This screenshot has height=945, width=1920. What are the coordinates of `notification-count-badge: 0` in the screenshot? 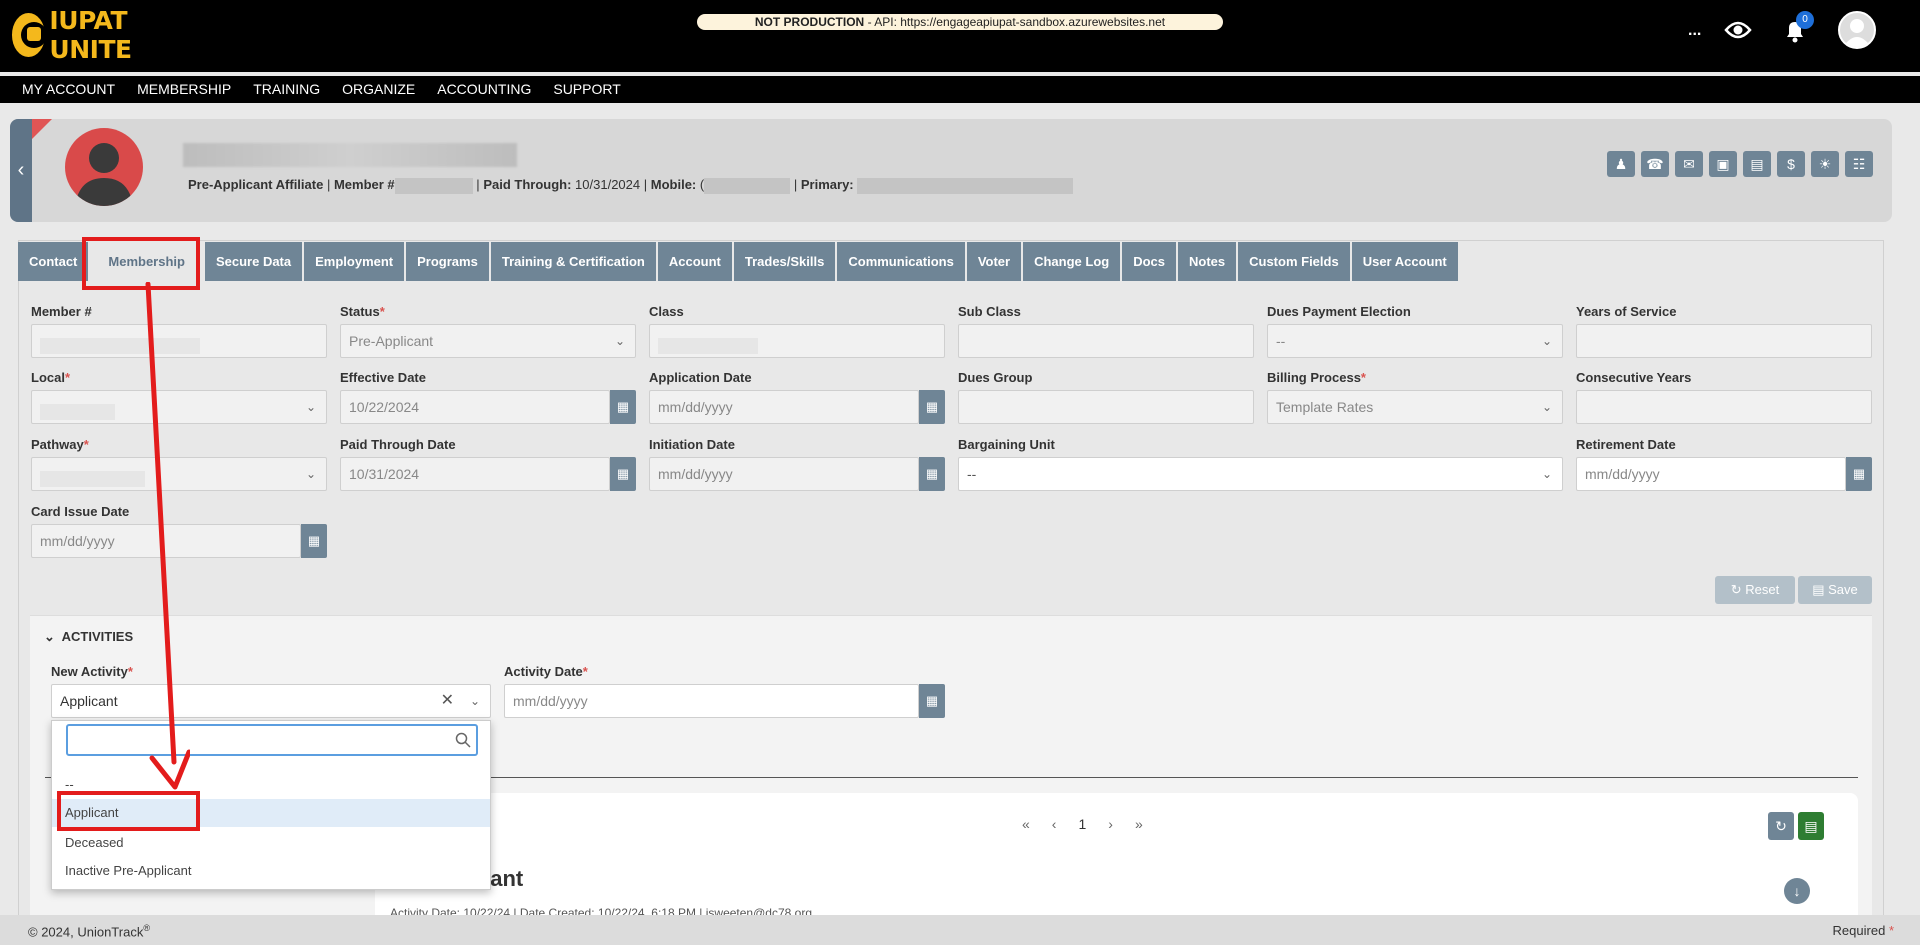 It's located at (1805, 20).